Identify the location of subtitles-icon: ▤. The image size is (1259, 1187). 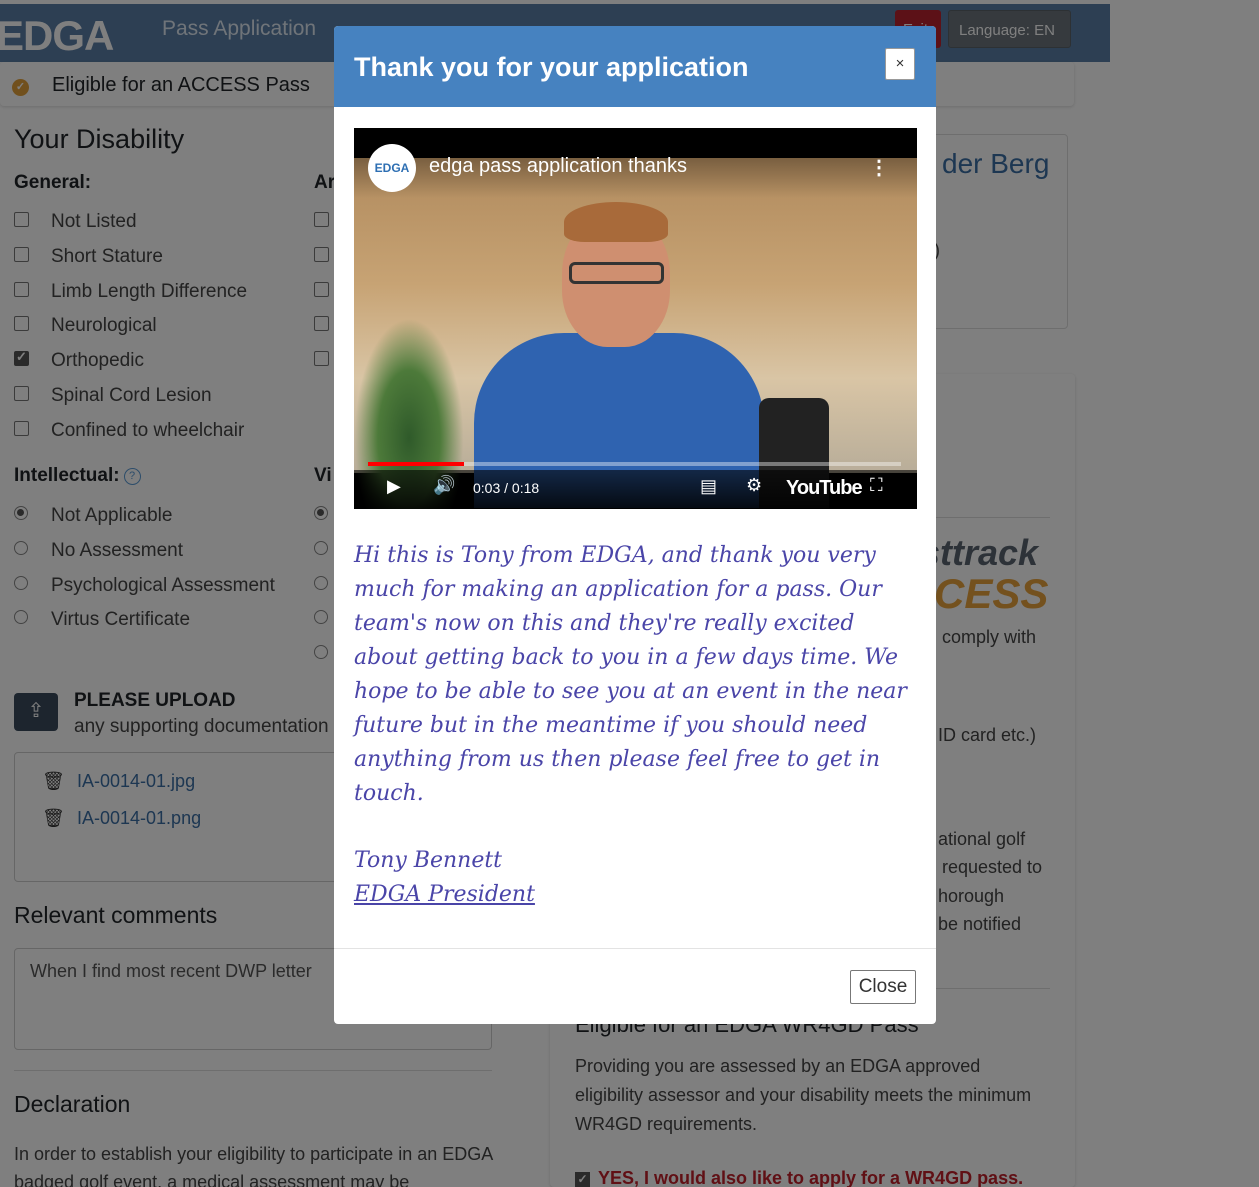
(708, 486).